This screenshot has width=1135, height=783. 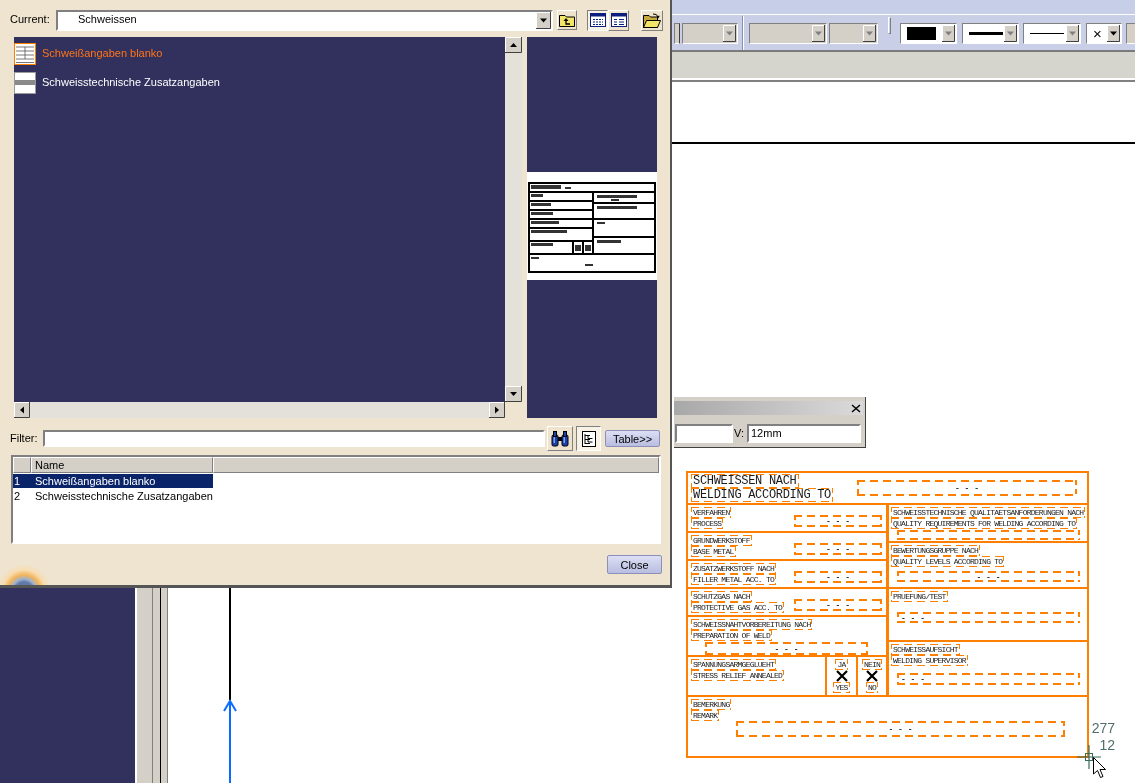 What do you see at coordinates (22, 410) in the screenshot?
I see `scroll-left-button` at bounding box center [22, 410].